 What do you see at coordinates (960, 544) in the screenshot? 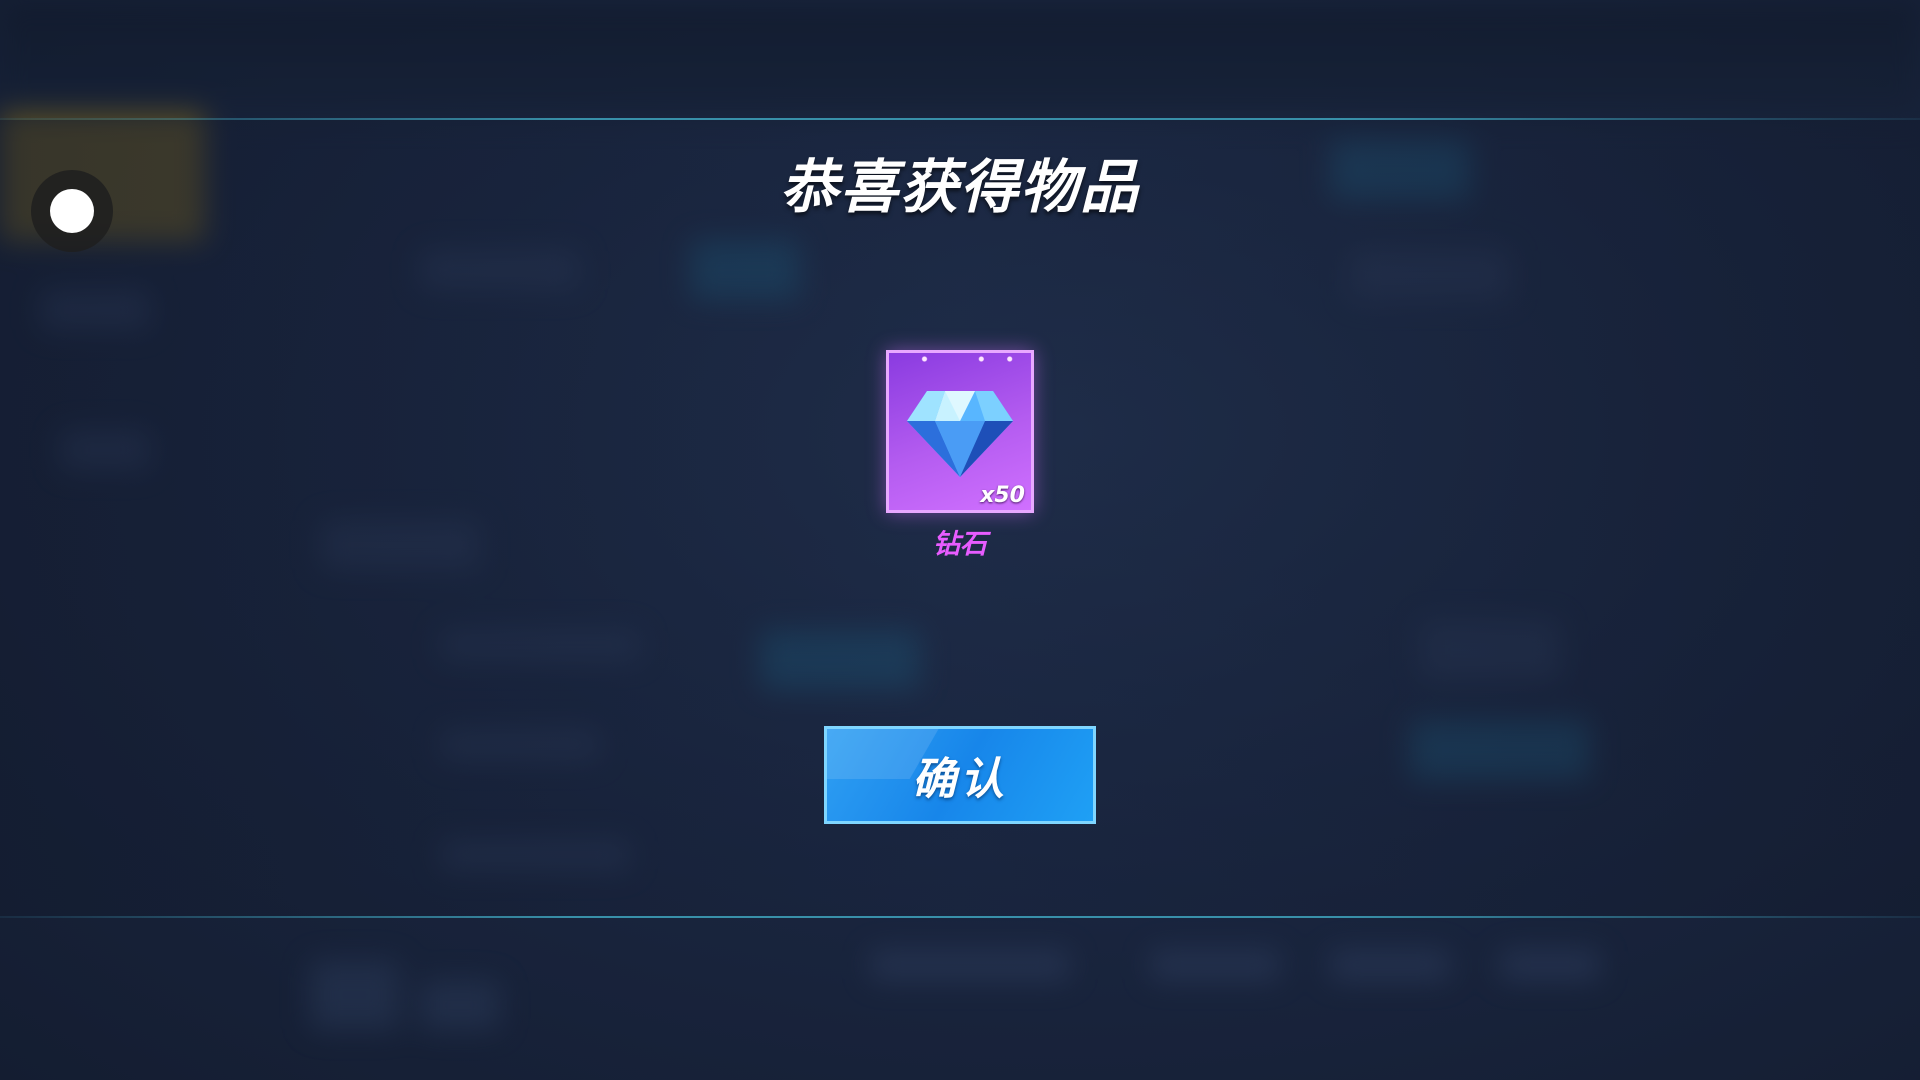
I see `item-name: 钻石` at bounding box center [960, 544].